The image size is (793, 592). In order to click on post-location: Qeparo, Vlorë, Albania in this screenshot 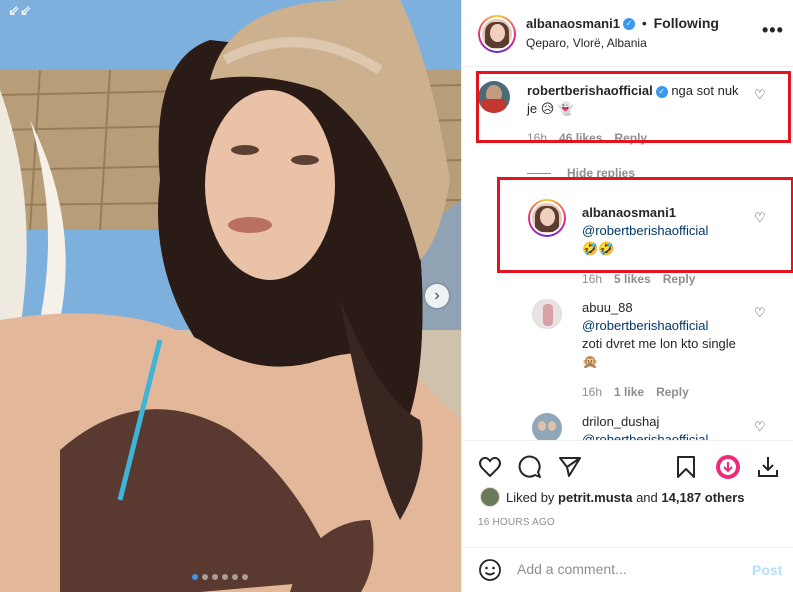, I will do `click(586, 43)`.